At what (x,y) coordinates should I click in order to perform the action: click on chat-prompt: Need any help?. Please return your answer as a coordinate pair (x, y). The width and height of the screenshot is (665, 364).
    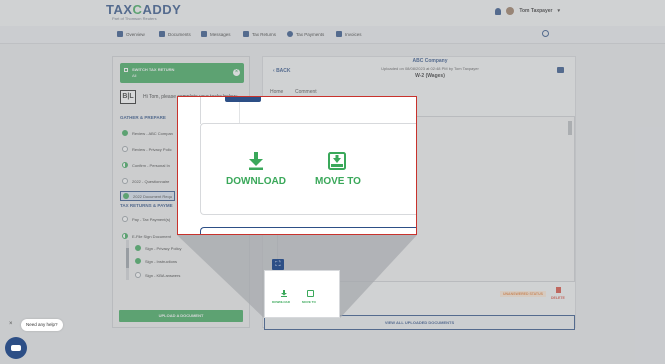
    Looking at the image, I should click on (42, 325).